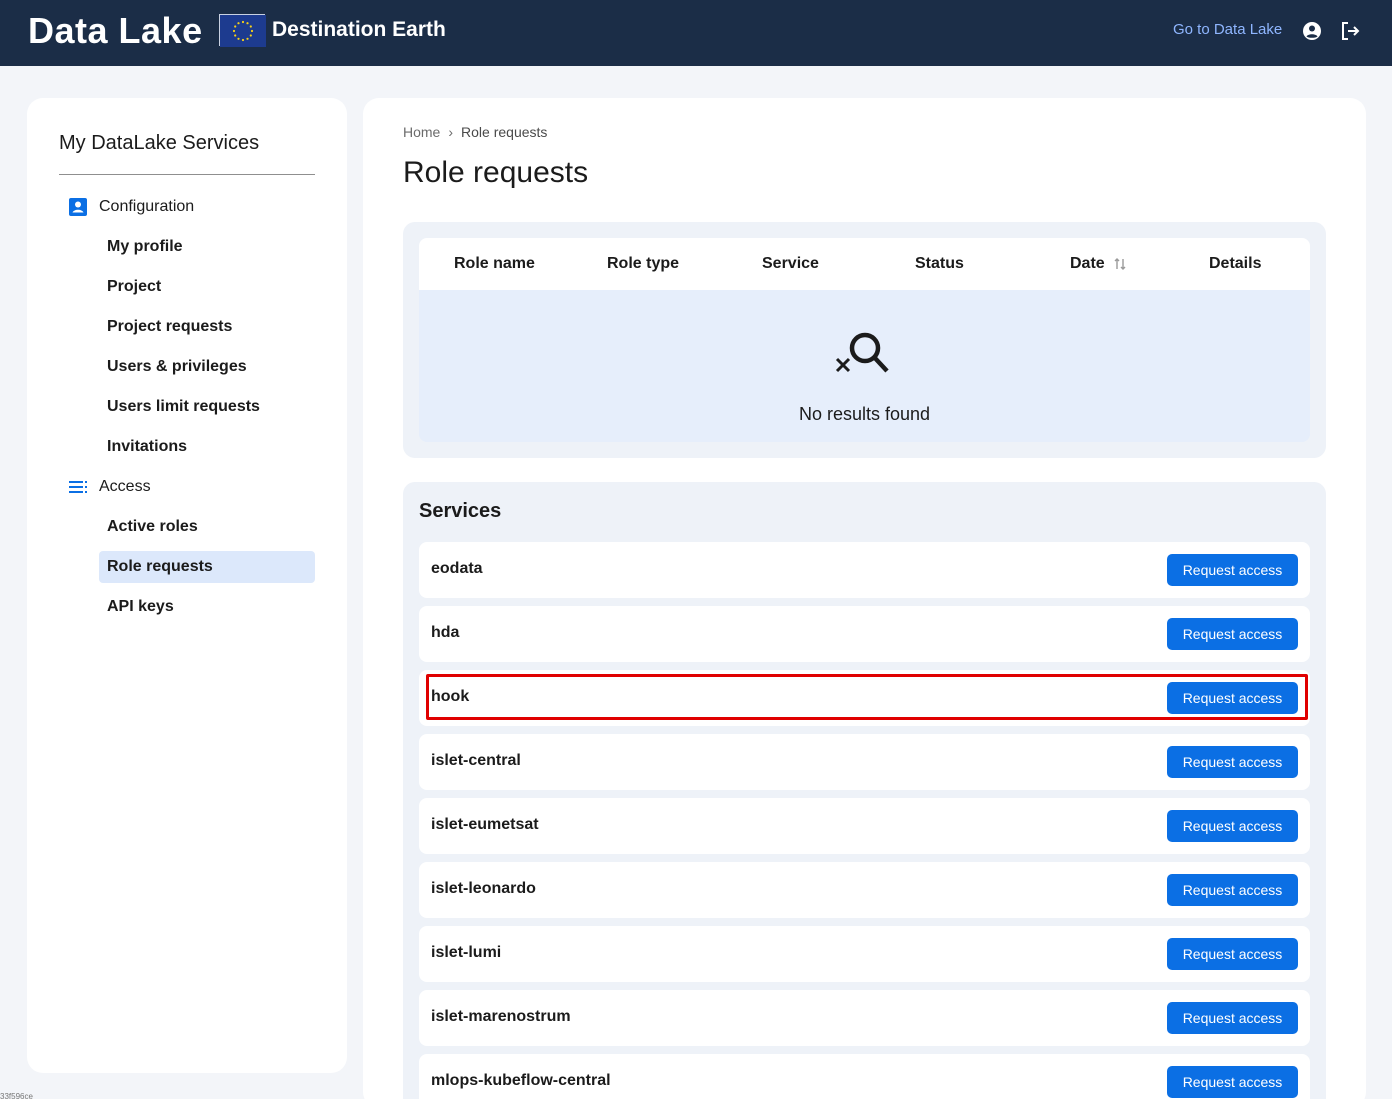 The width and height of the screenshot is (1392, 1099). I want to click on column-header-service: Service, so click(790, 264).